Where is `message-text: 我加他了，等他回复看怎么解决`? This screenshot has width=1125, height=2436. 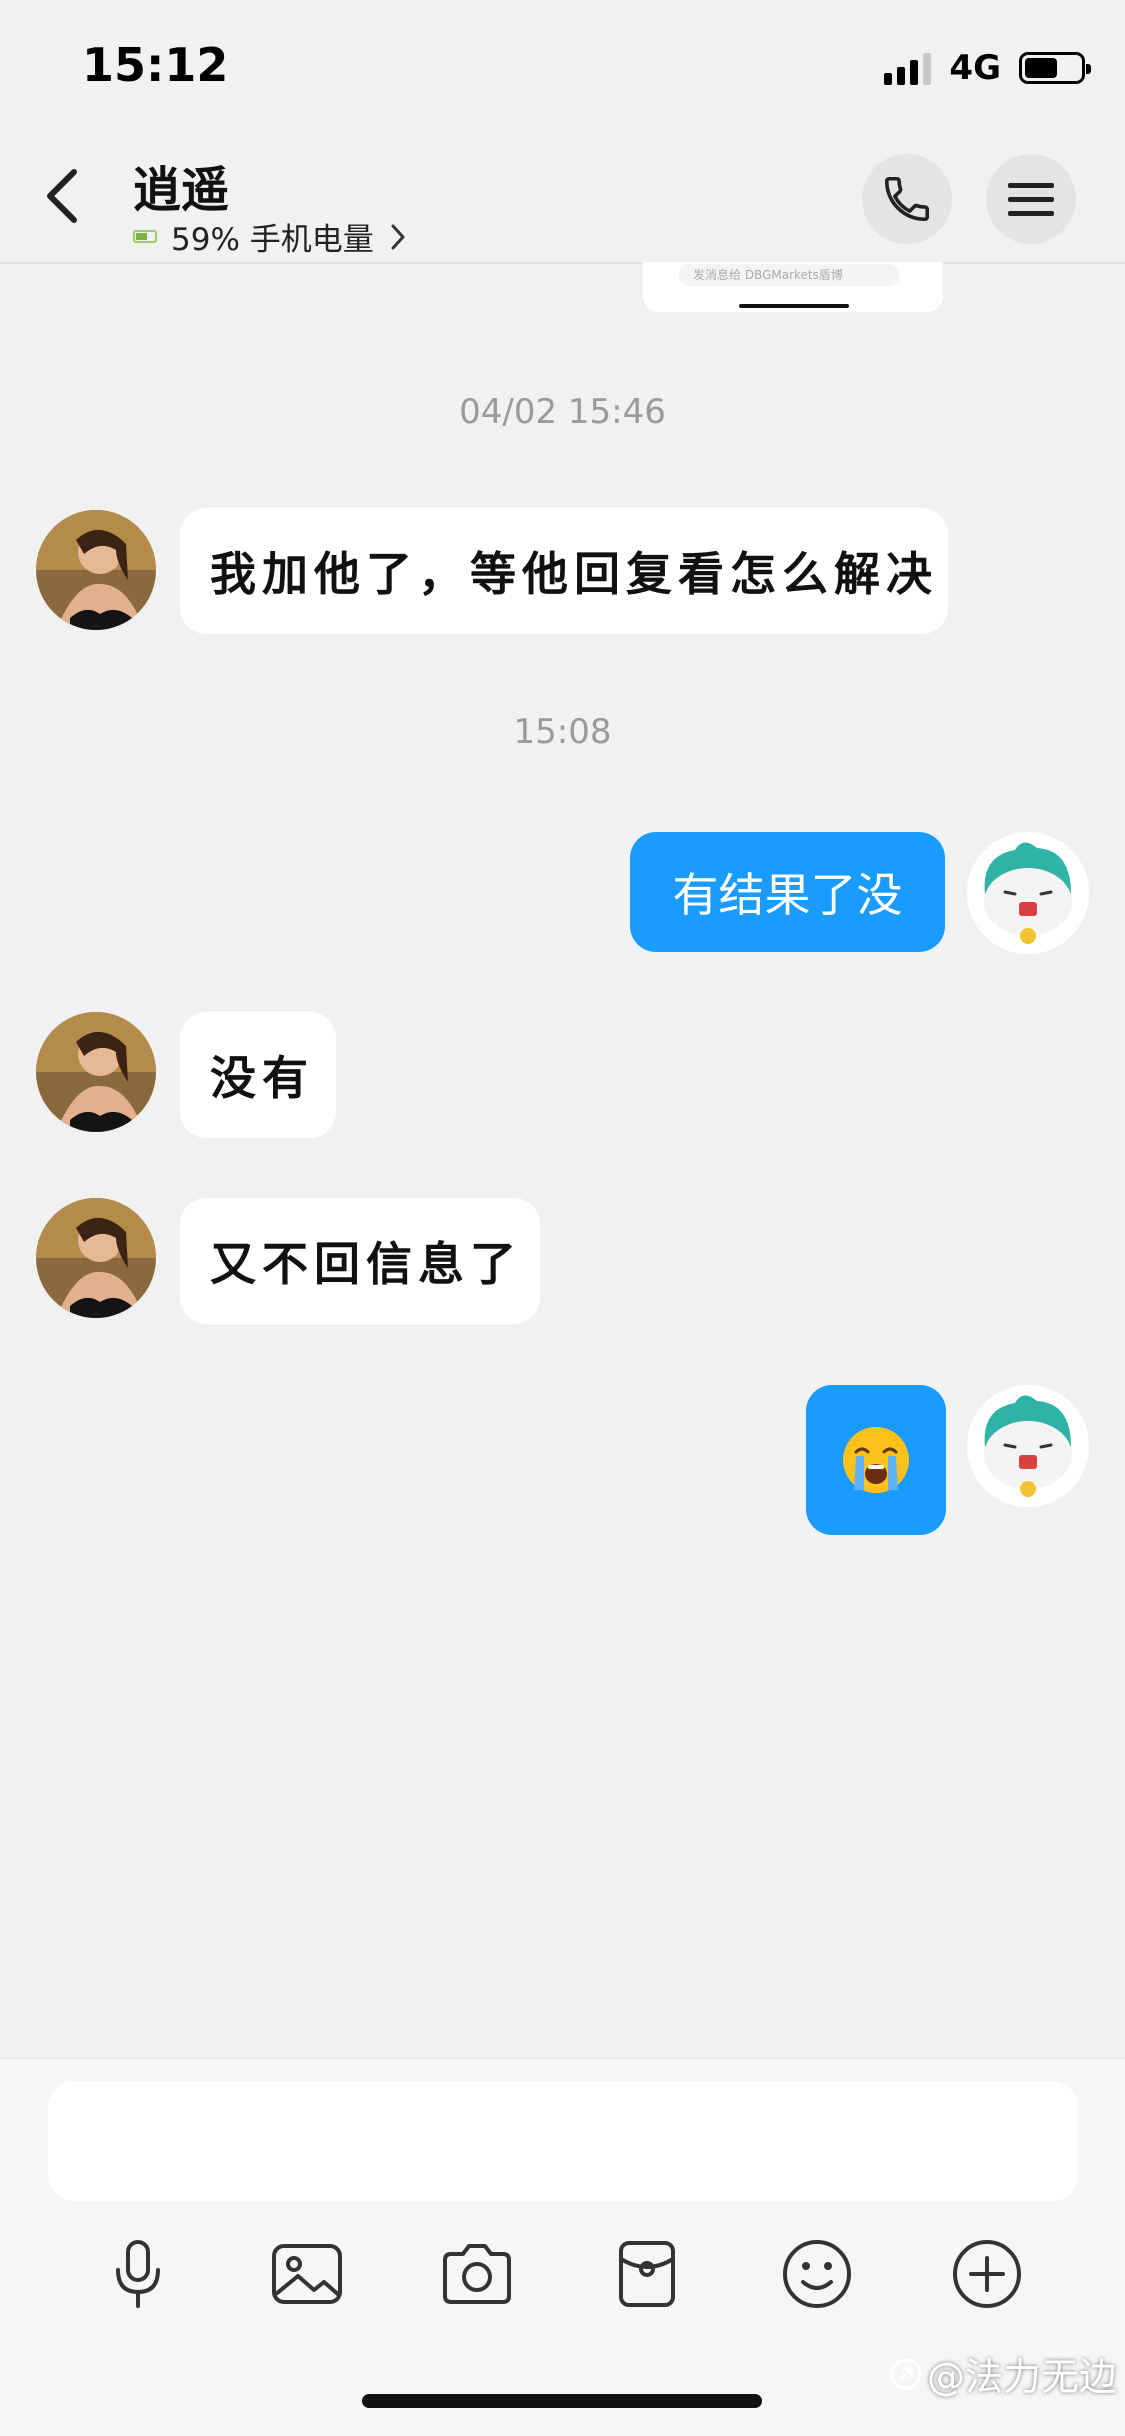
message-text: 我加他了，等他回复看怎么解决 is located at coordinates (574, 574).